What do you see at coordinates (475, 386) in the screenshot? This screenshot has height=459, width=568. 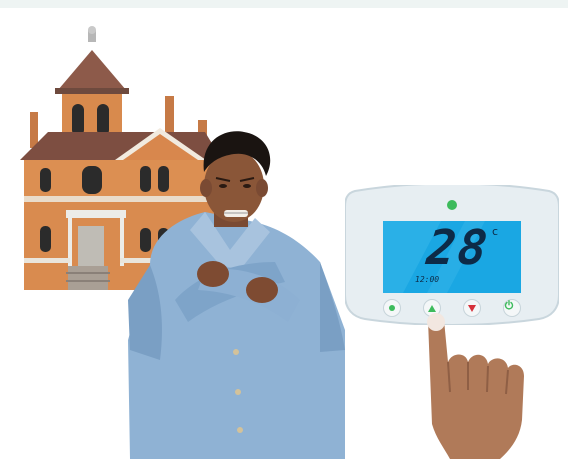 I see `pointing-hand` at bounding box center [475, 386].